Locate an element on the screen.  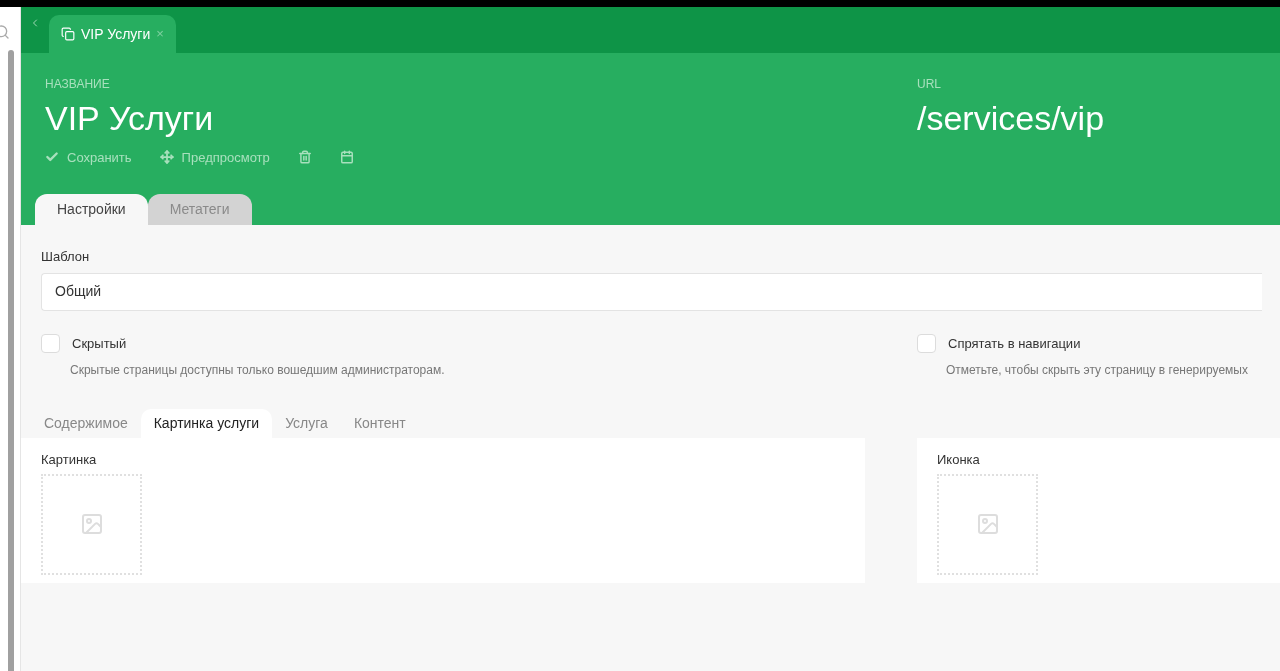
content-tab: Контент is located at coordinates (379, 423).